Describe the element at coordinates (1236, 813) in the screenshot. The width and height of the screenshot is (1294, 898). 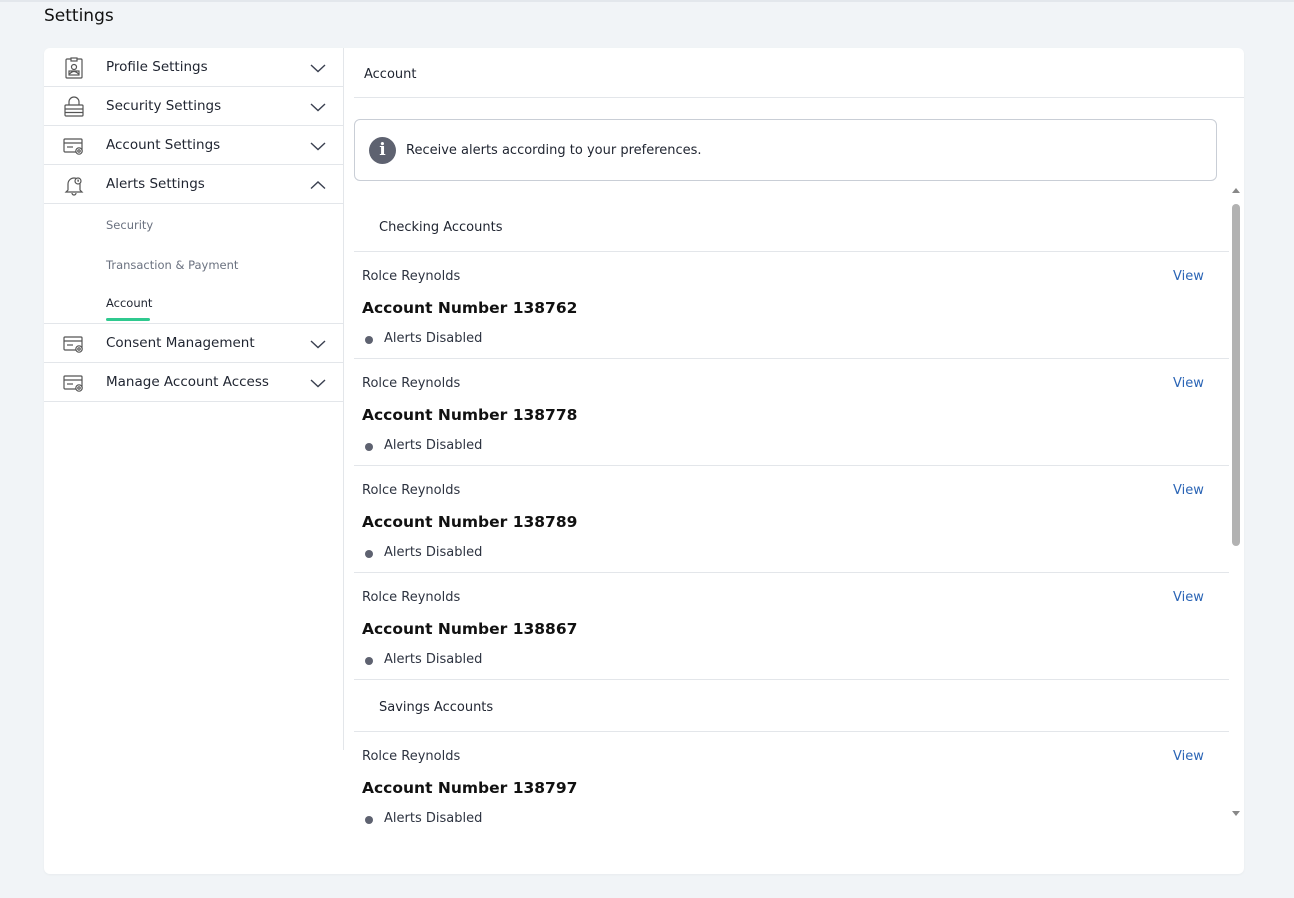
I see `scroll-down-arrow` at that location.